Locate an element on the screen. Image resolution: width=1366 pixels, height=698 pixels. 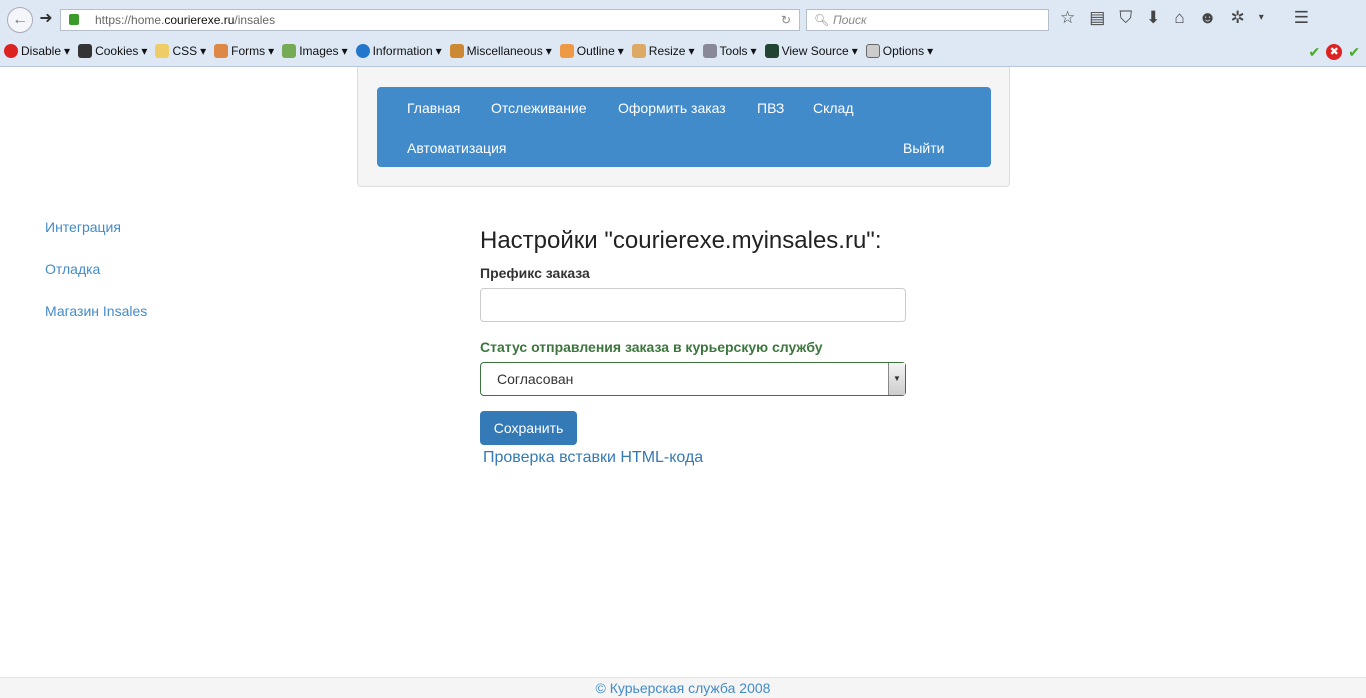
error-icon: ✖ is located at coordinates (1334, 52).